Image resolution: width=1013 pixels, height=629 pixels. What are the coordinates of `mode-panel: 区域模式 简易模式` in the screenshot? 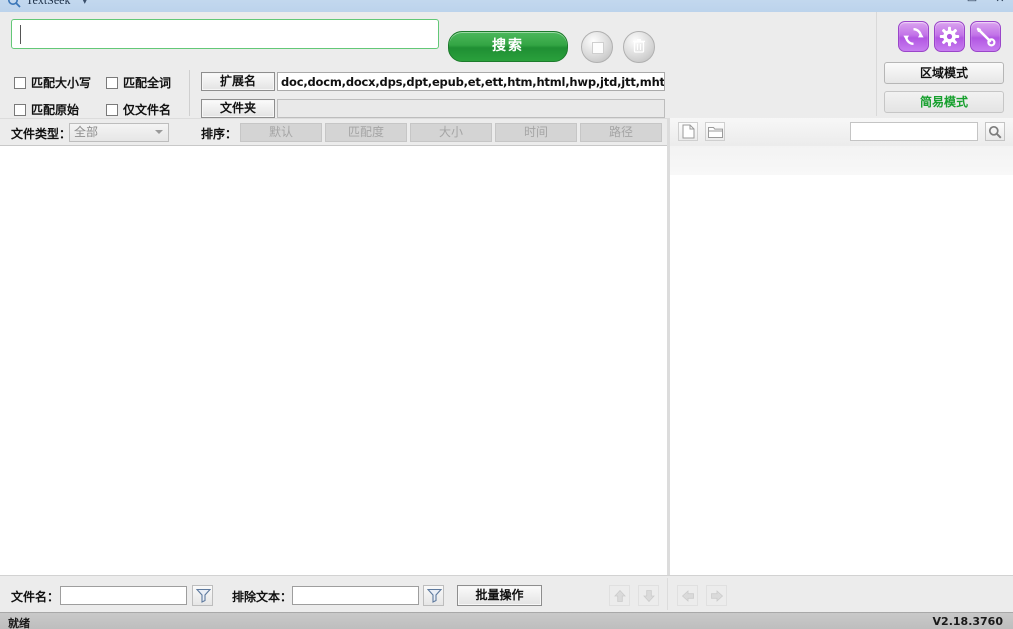 It's located at (944, 64).